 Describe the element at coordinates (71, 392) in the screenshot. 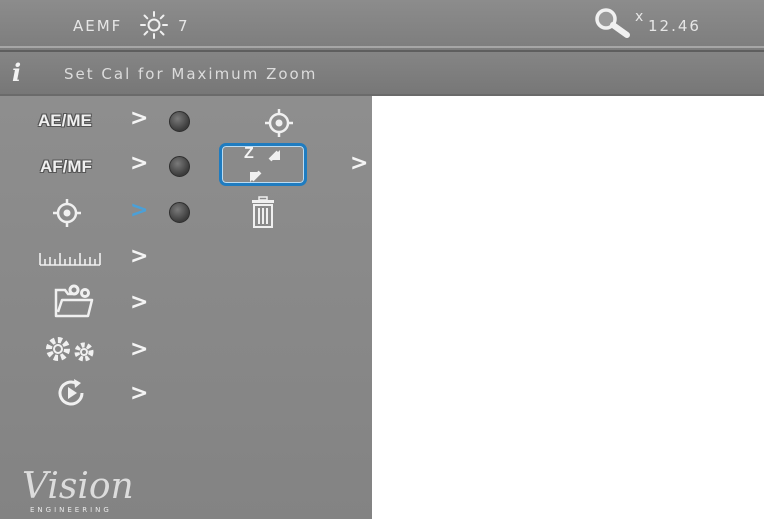

I see `play-refresh-icon` at that location.